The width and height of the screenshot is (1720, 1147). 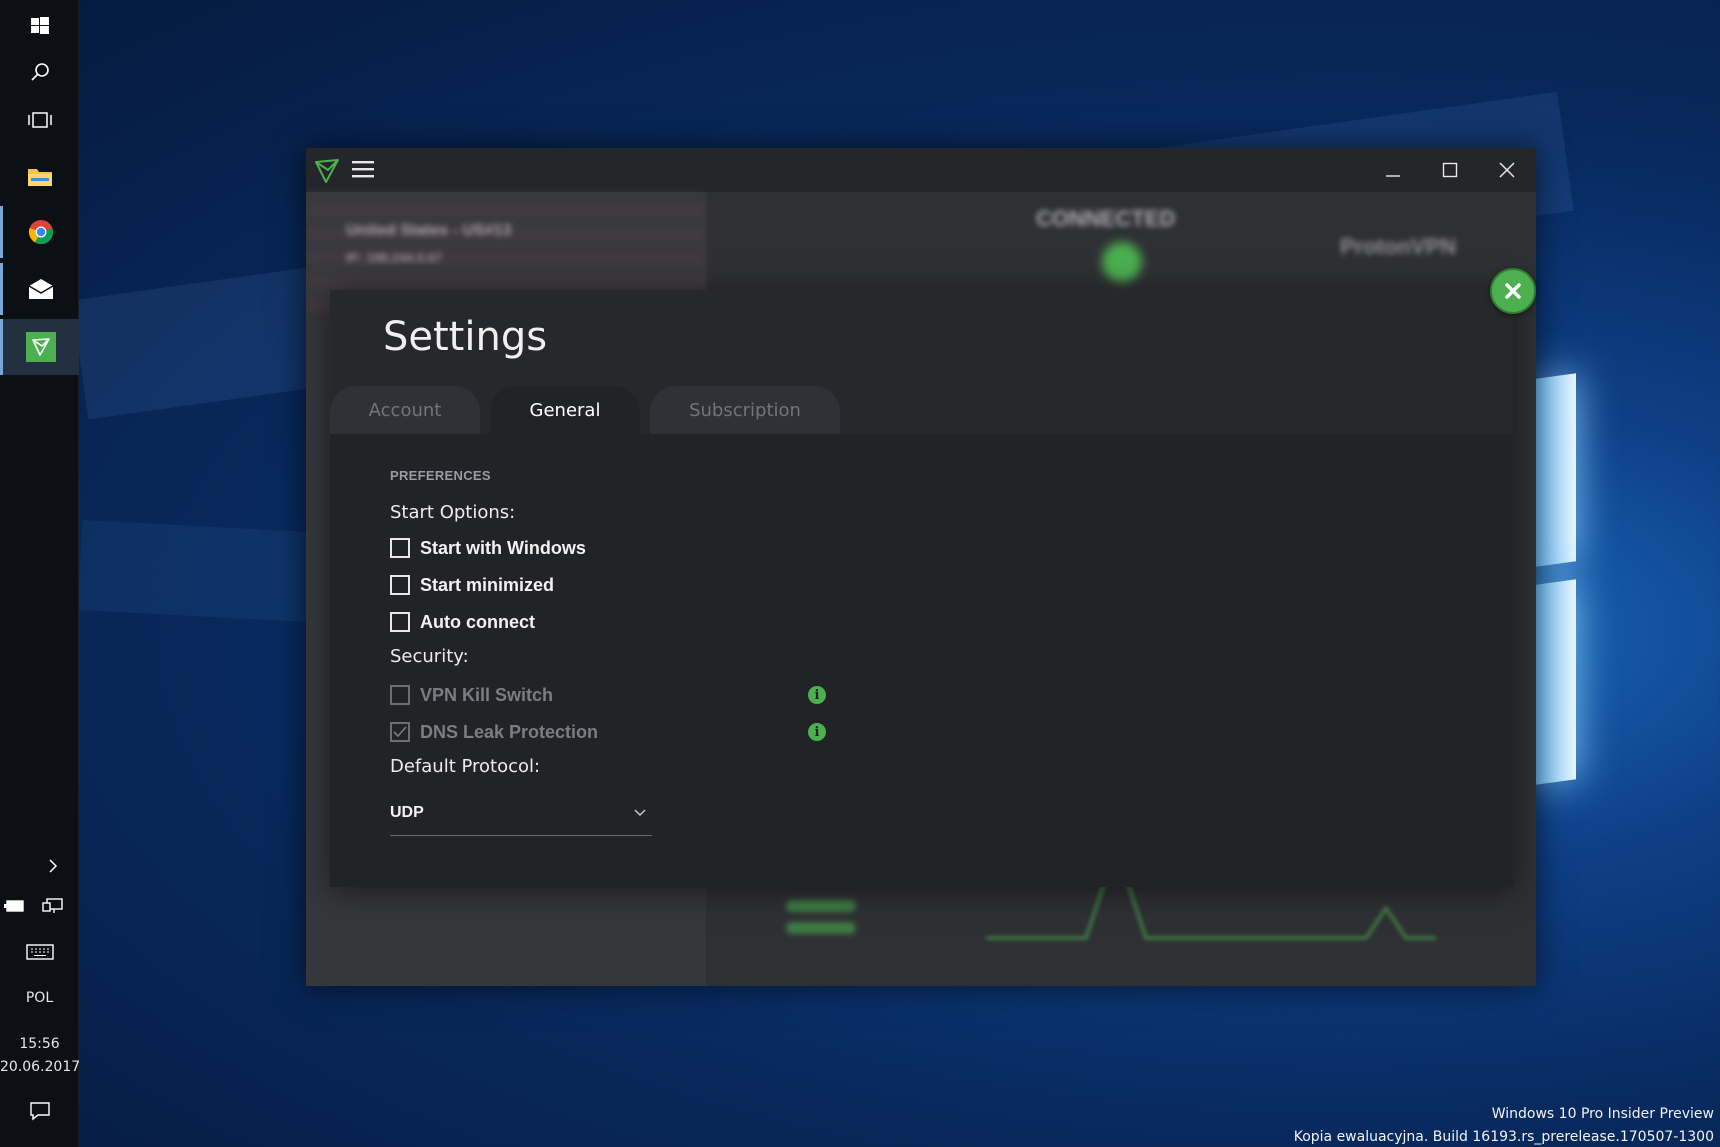 What do you see at coordinates (440, 475) in the screenshot?
I see `preferences-heading: PREFERENCES` at bounding box center [440, 475].